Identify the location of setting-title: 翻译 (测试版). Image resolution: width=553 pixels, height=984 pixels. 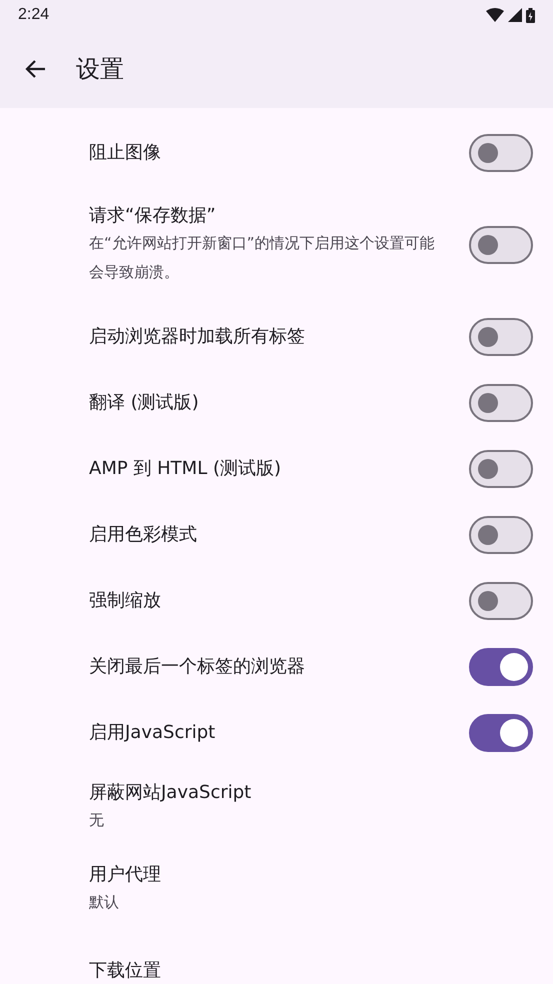
(144, 403).